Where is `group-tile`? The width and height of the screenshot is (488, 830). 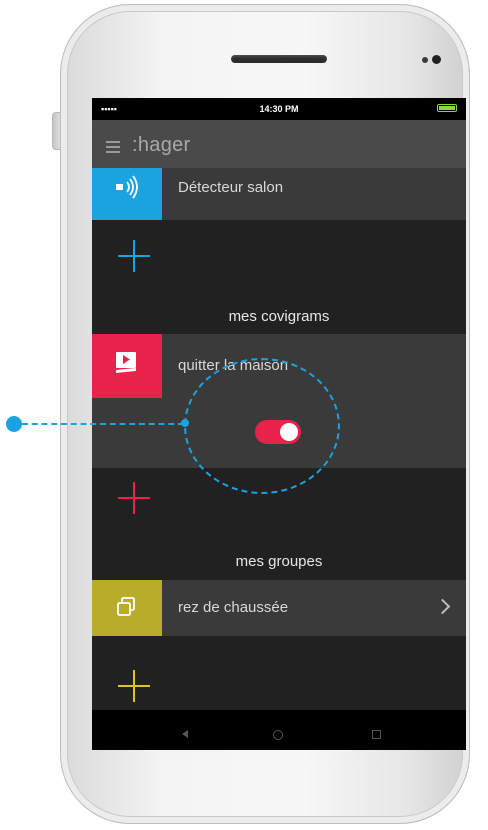 group-tile is located at coordinates (127, 608).